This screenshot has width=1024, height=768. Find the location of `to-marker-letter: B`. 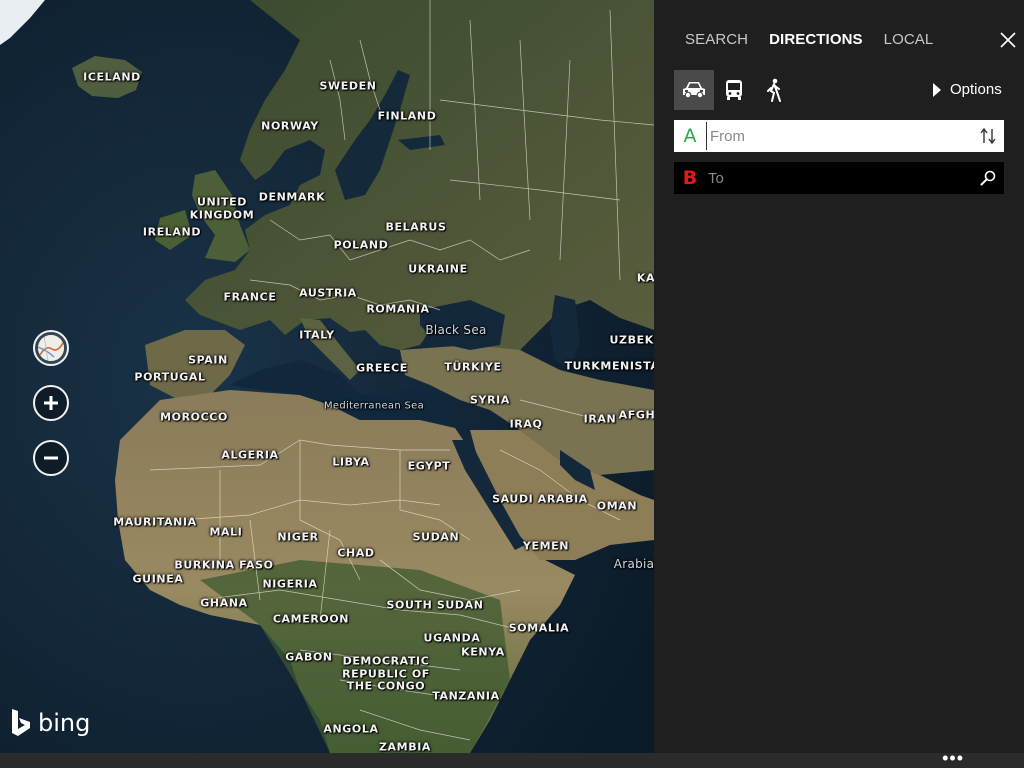

to-marker-letter: B is located at coordinates (690, 178).